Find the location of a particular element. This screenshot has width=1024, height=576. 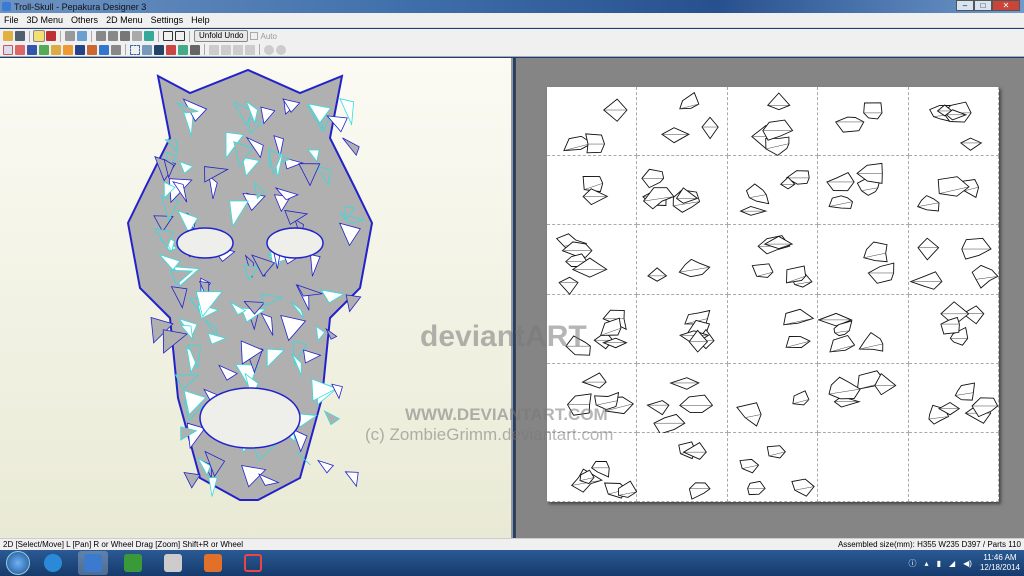

page-icon is located at coordinates (159, 49).